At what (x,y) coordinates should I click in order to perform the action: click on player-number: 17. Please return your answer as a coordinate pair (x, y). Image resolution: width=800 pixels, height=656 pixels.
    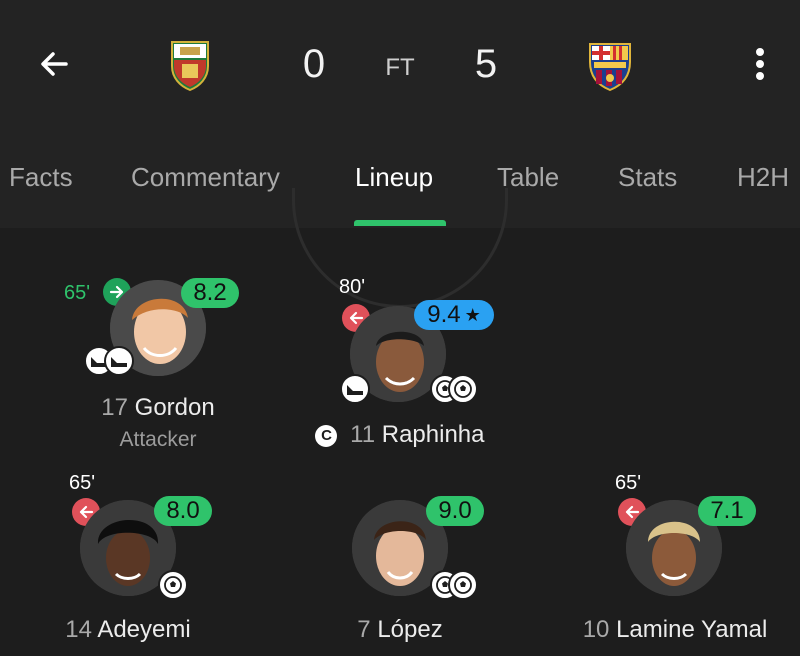
    Looking at the image, I should click on (114, 407).